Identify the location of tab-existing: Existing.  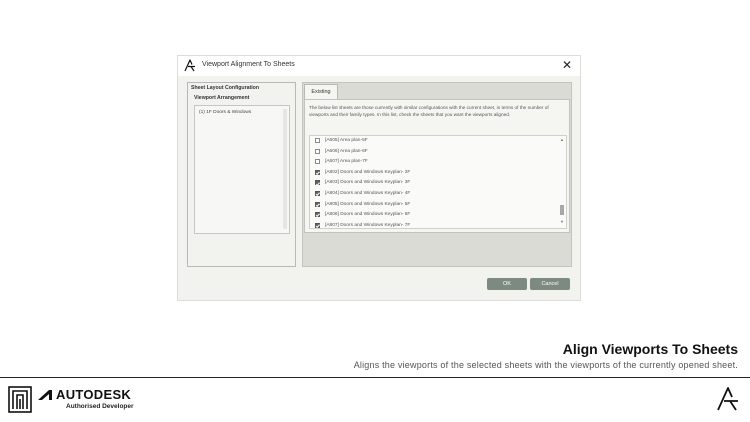
(321, 92).